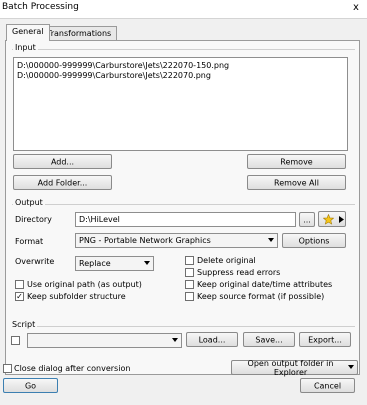 Image resolution: width=367 pixels, height=405 pixels. I want to click on input-group-label: Input, so click(25, 47).